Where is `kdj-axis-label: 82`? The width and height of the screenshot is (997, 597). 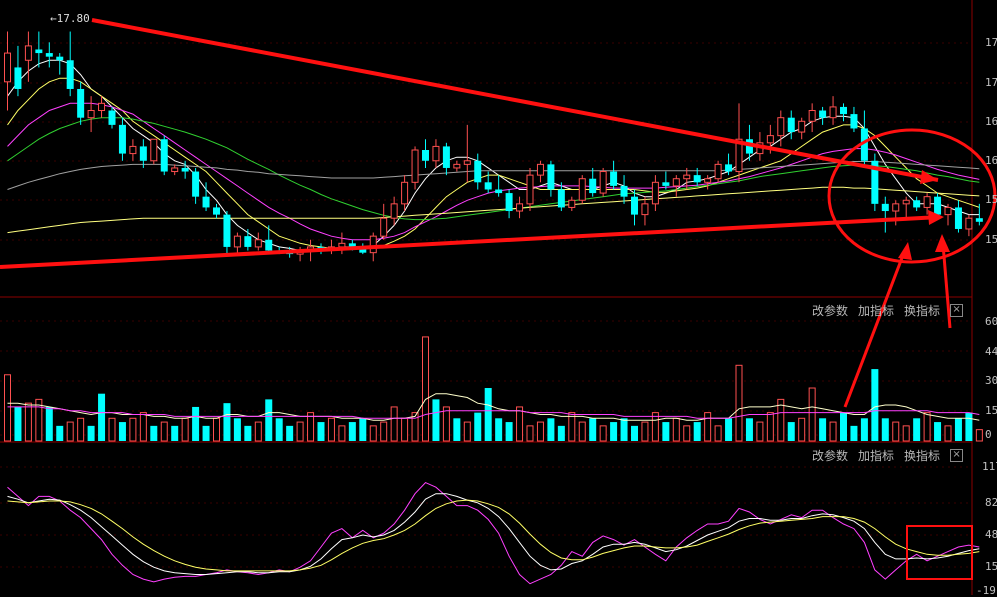
kdj-axis-label: 82 is located at coordinates (991, 502).